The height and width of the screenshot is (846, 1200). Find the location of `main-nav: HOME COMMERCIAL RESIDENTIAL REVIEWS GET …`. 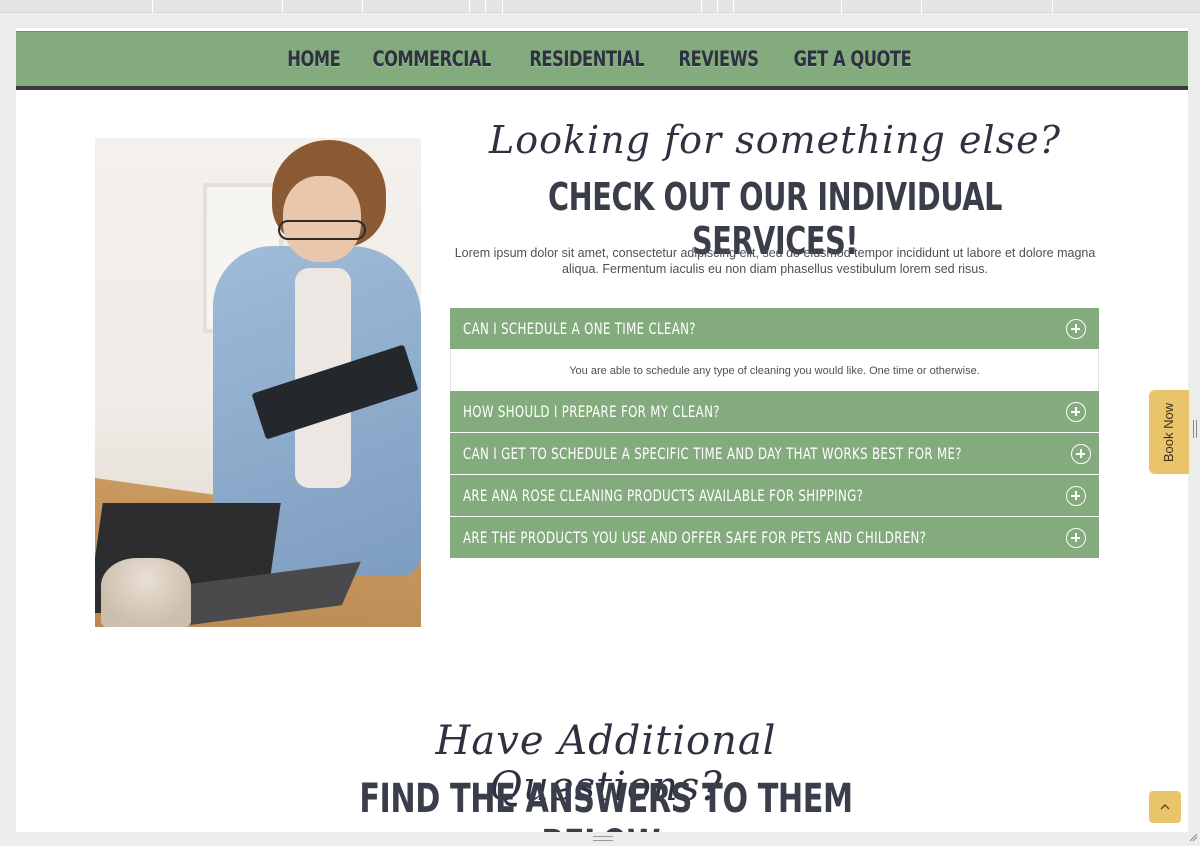

main-nav: HOME COMMERCIAL RESIDENTIAL REVIEWS GET … is located at coordinates (602, 58).